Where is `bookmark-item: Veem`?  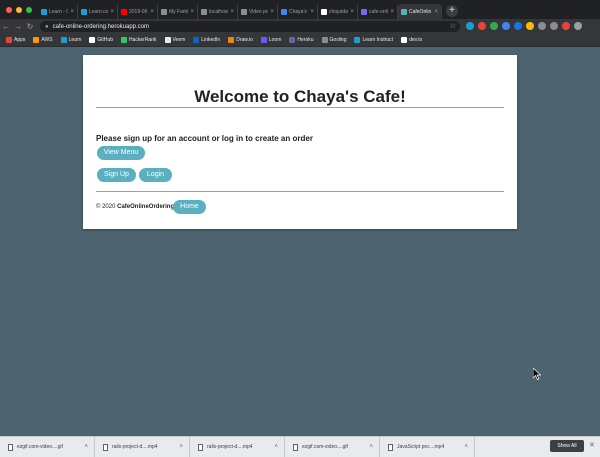
bookmark-item: Veem is located at coordinates (174, 40).